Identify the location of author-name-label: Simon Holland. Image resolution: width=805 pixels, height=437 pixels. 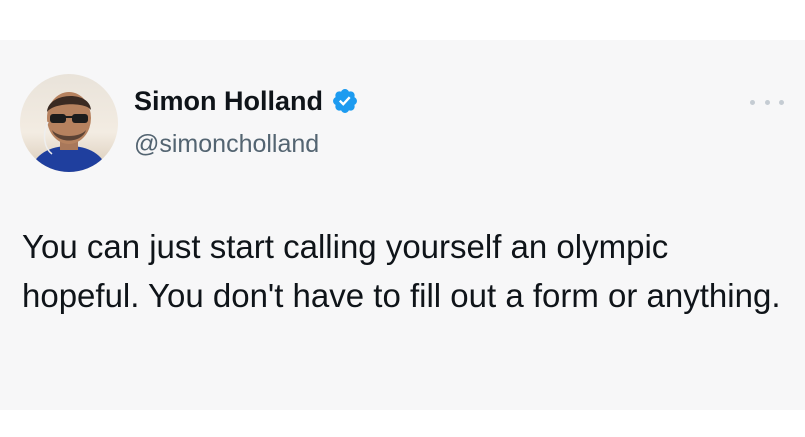
(228, 101).